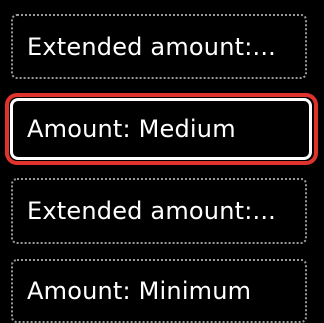  What do you see at coordinates (131, 129) in the screenshot?
I see `menu-item-label: Amount: Medium` at bounding box center [131, 129].